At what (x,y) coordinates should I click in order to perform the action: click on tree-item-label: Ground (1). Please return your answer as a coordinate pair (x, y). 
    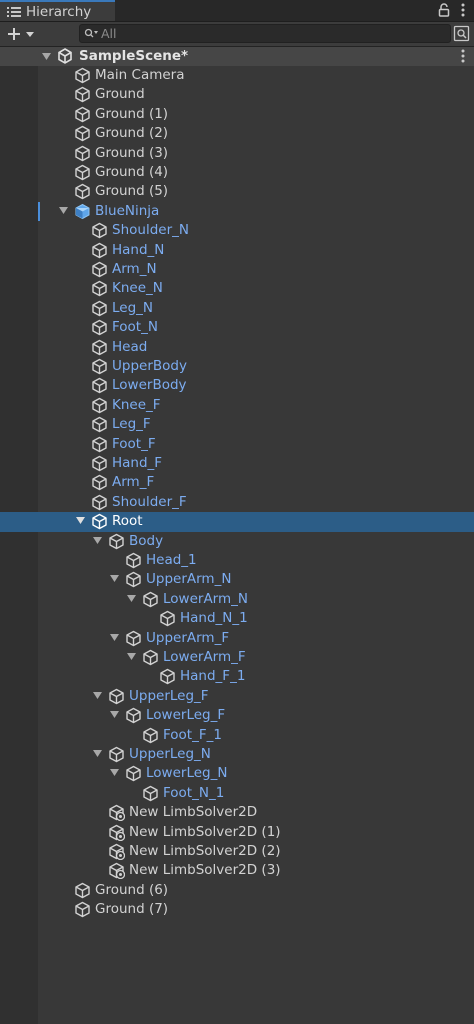
    Looking at the image, I should click on (132, 113).